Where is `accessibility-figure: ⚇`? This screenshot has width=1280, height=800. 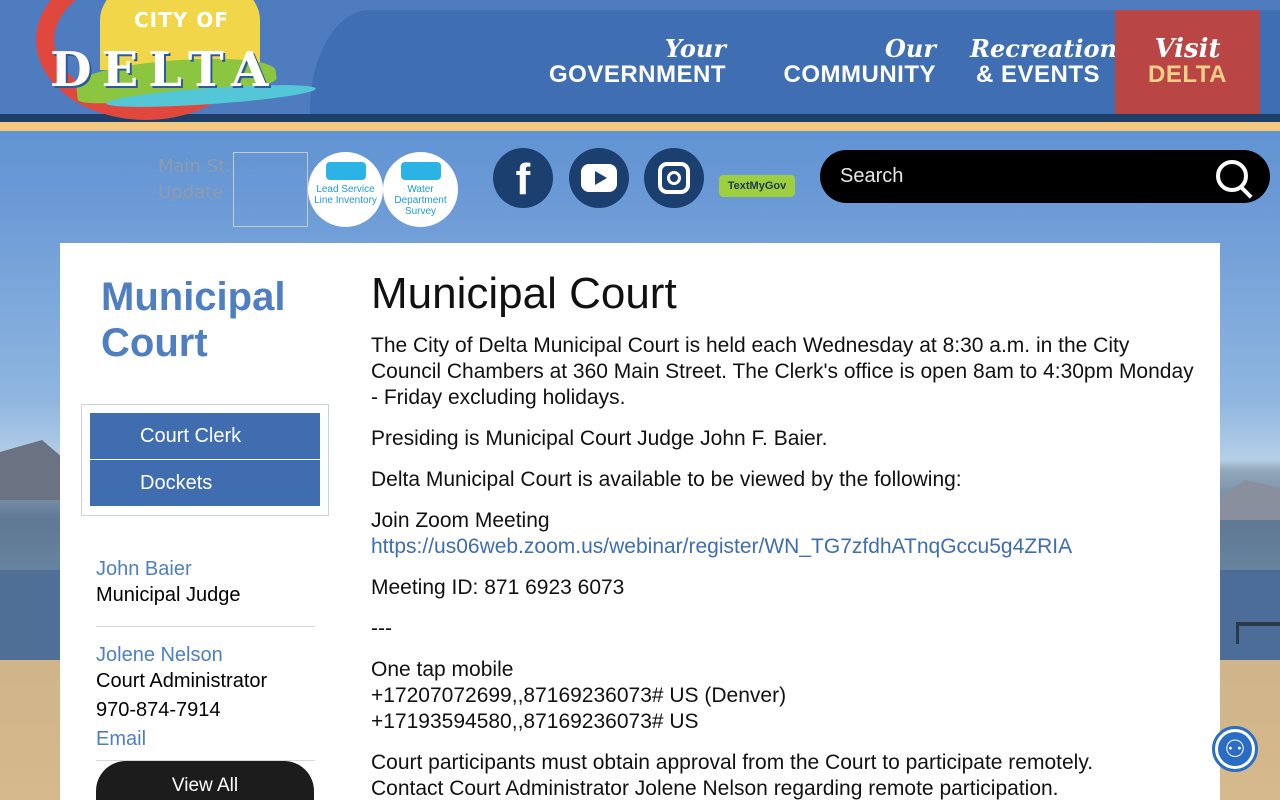
accessibility-figure: ⚇ is located at coordinates (1235, 749).